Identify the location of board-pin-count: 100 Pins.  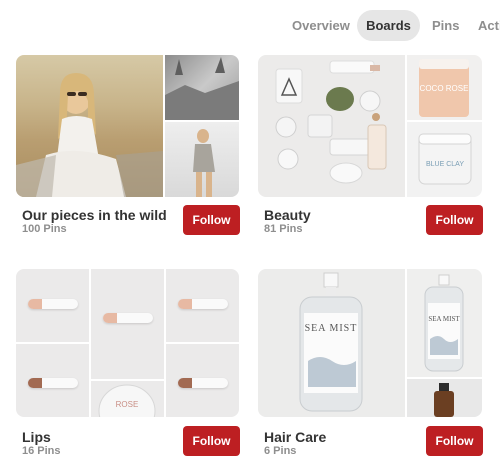
(44, 229).